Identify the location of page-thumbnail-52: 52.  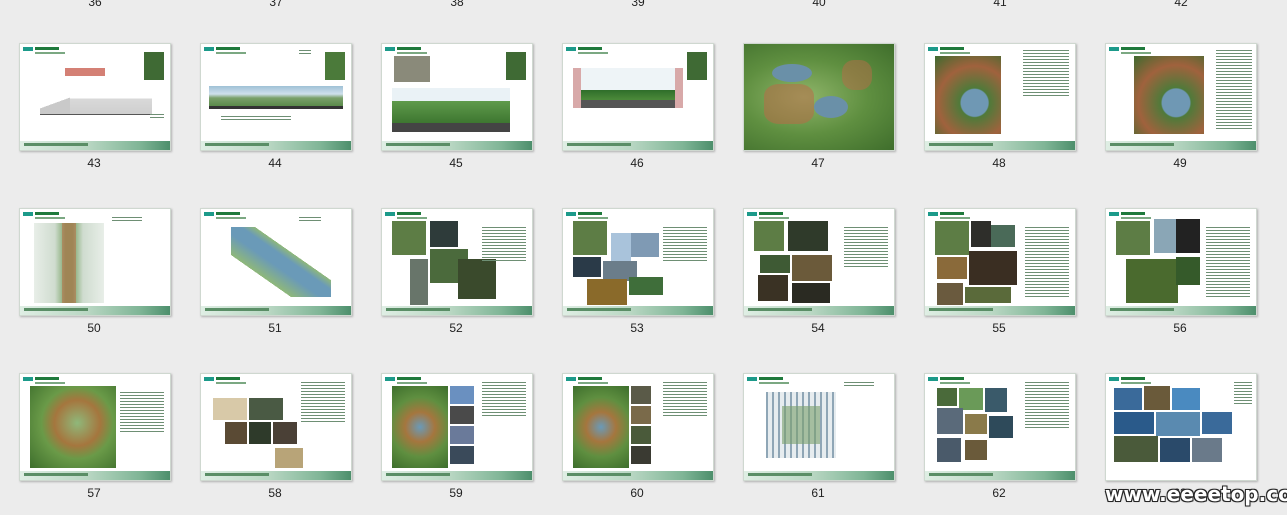
(457, 273).